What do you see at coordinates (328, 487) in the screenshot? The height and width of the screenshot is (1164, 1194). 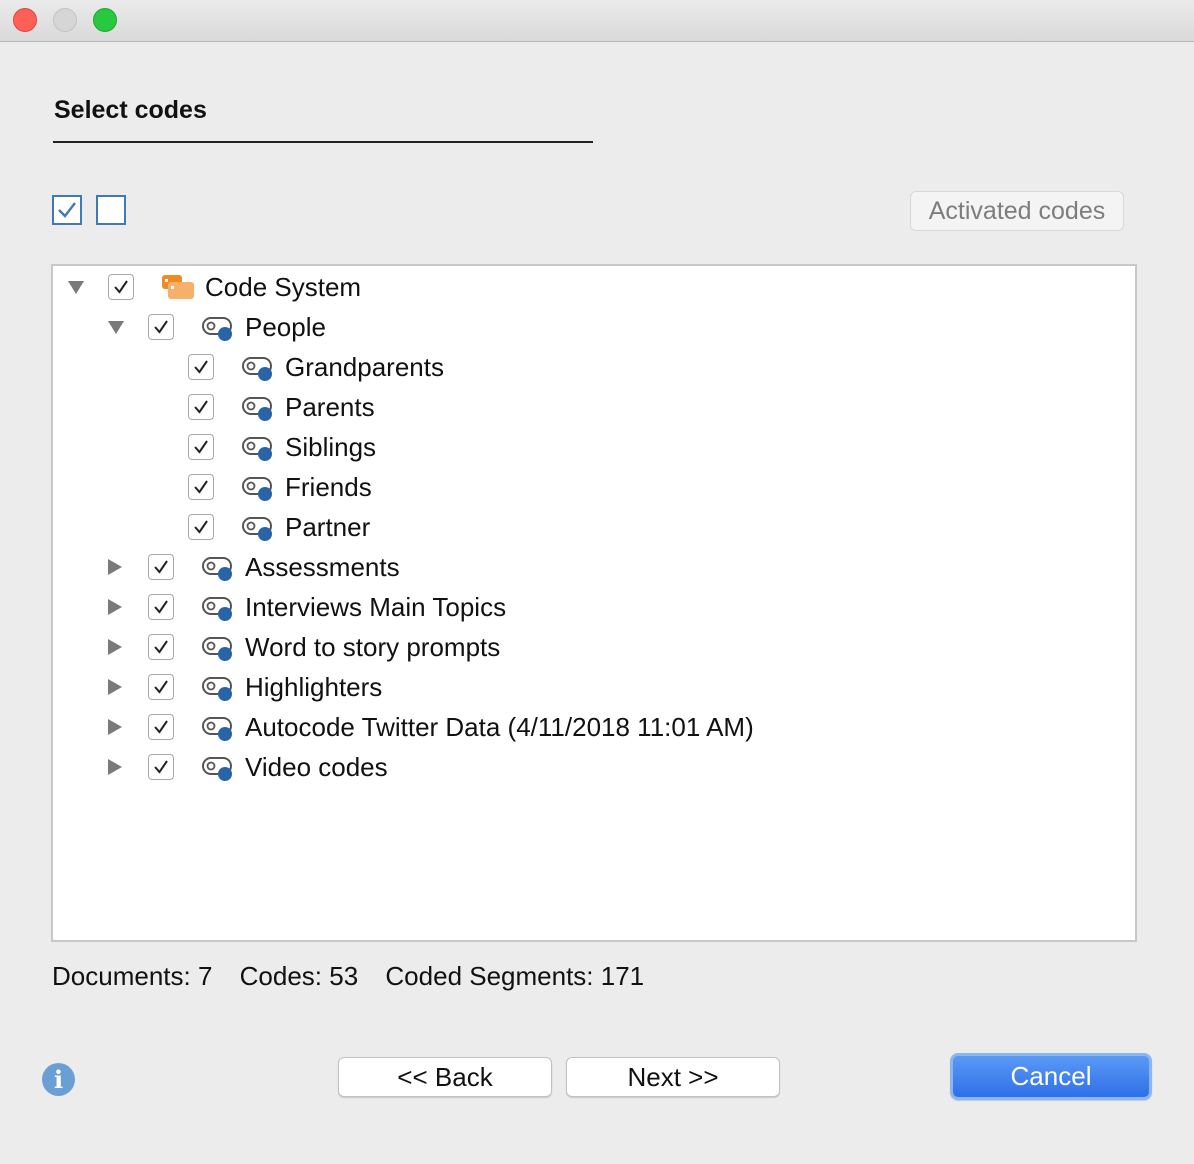 I see `tree-item-label: Friends` at bounding box center [328, 487].